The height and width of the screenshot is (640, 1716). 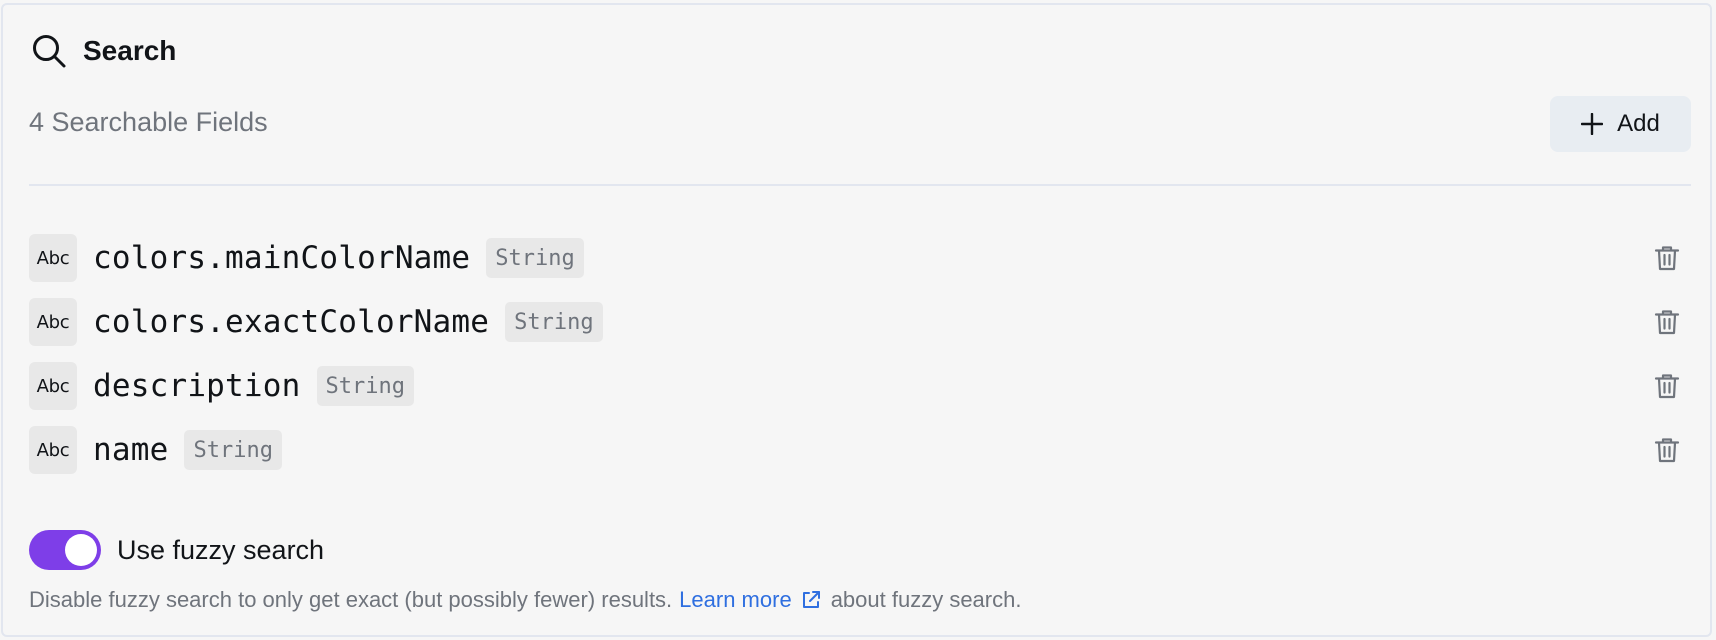 I want to click on field-name: name, so click(x=131, y=450).